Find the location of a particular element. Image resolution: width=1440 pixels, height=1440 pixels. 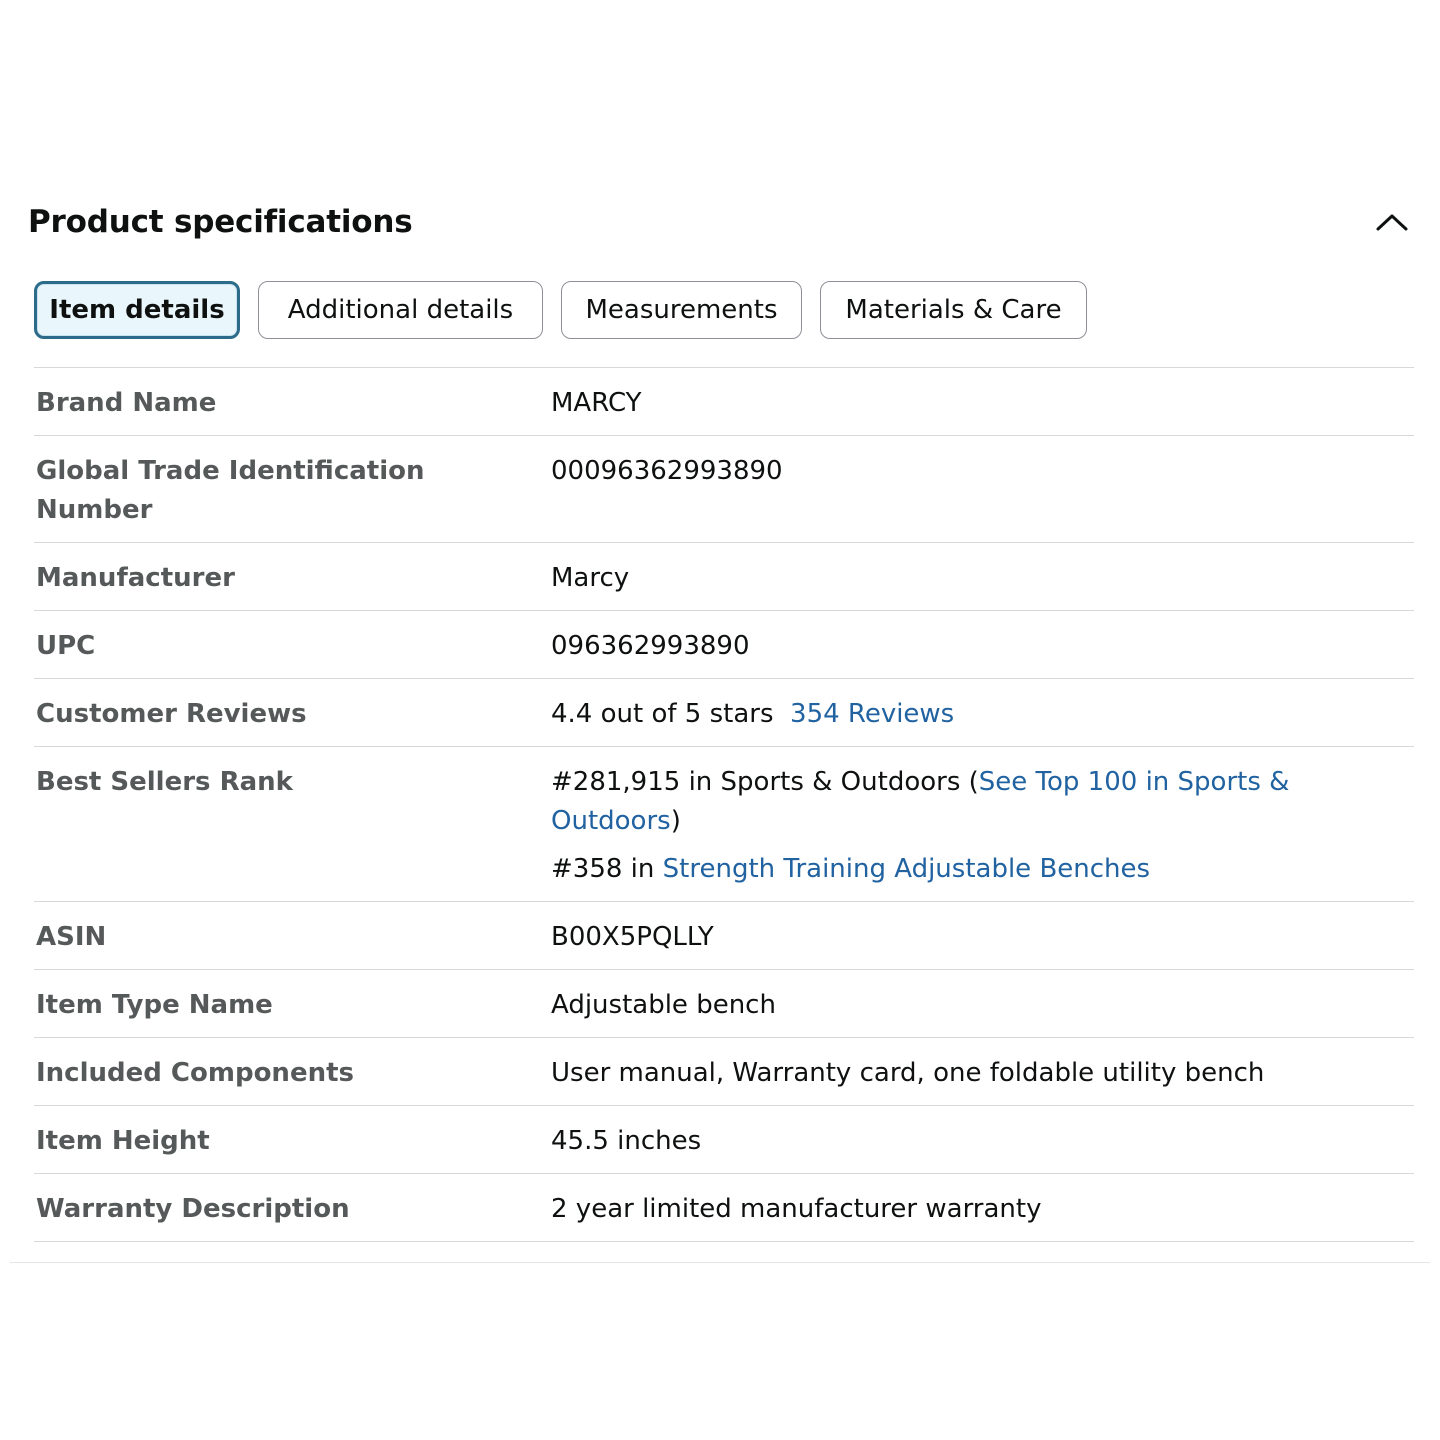

collapse-button is located at coordinates (1392, 222).